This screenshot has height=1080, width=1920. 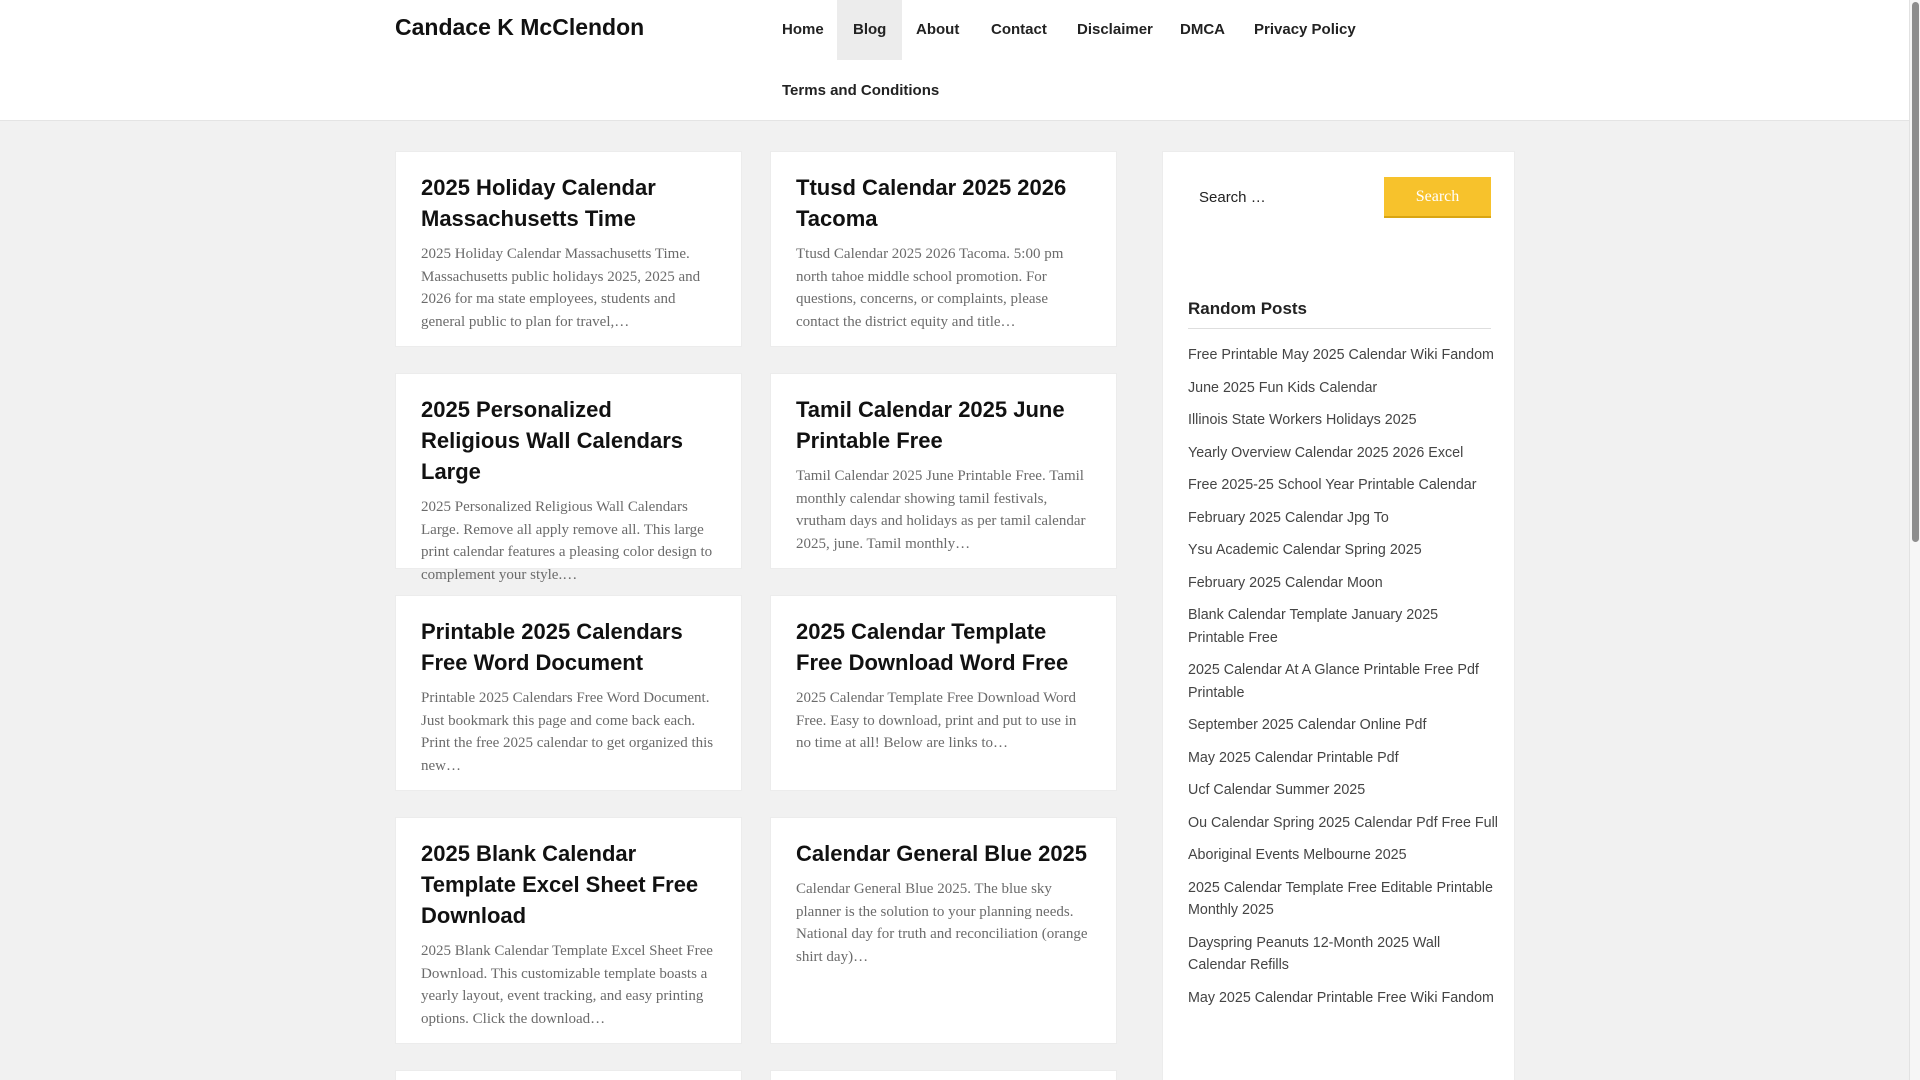 I want to click on random-post-link: Yearly Overview Calendar 2025 2026 Excel, so click(x=1343, y=453).